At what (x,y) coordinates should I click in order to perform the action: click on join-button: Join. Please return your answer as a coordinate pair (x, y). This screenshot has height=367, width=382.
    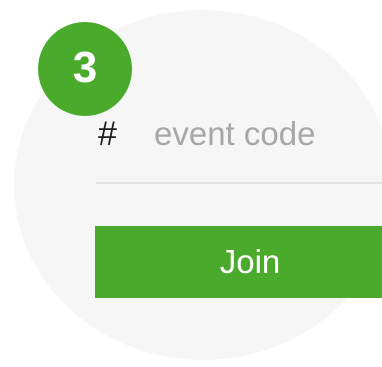
    Looking at the image, I should click on (238, 262).